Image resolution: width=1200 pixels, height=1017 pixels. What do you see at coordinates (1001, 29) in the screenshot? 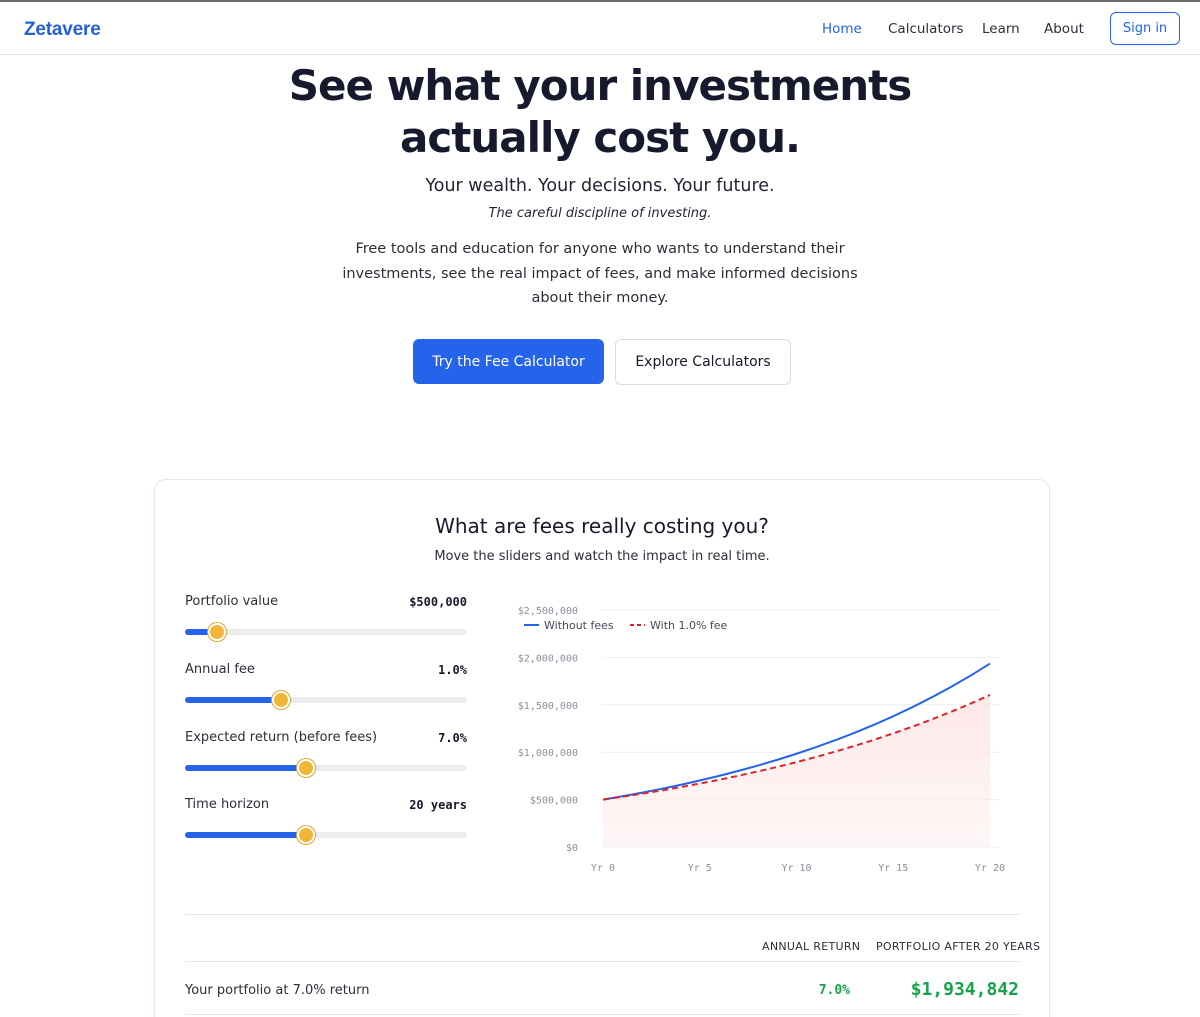
I see `nav-link-learn: Learn` at bounding box center [1001, 29].